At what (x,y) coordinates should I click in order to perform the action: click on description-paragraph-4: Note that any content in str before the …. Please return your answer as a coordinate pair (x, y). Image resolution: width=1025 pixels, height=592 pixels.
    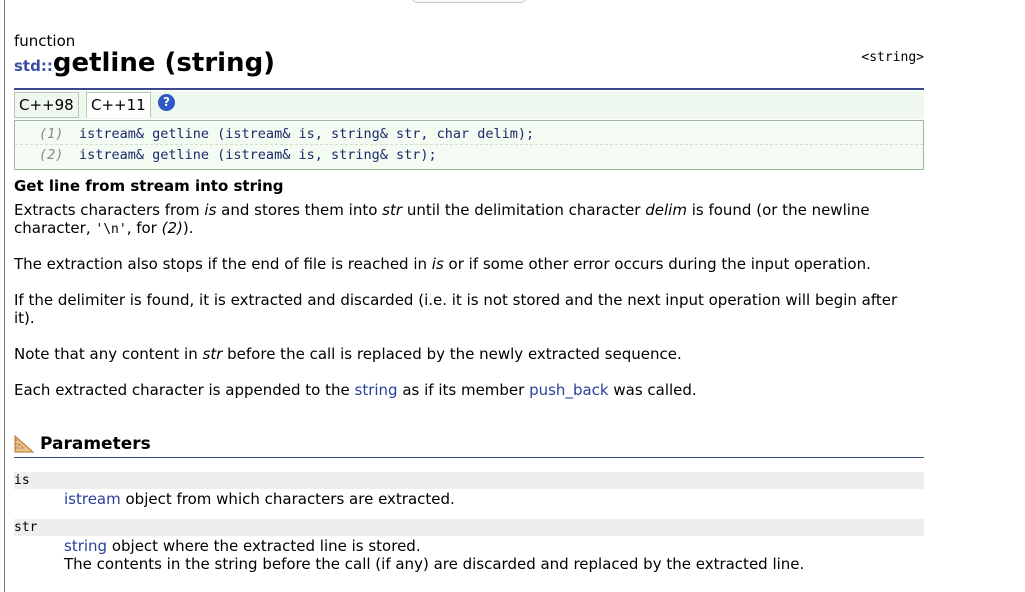
    Looking at the image, I should click on (466, 354).